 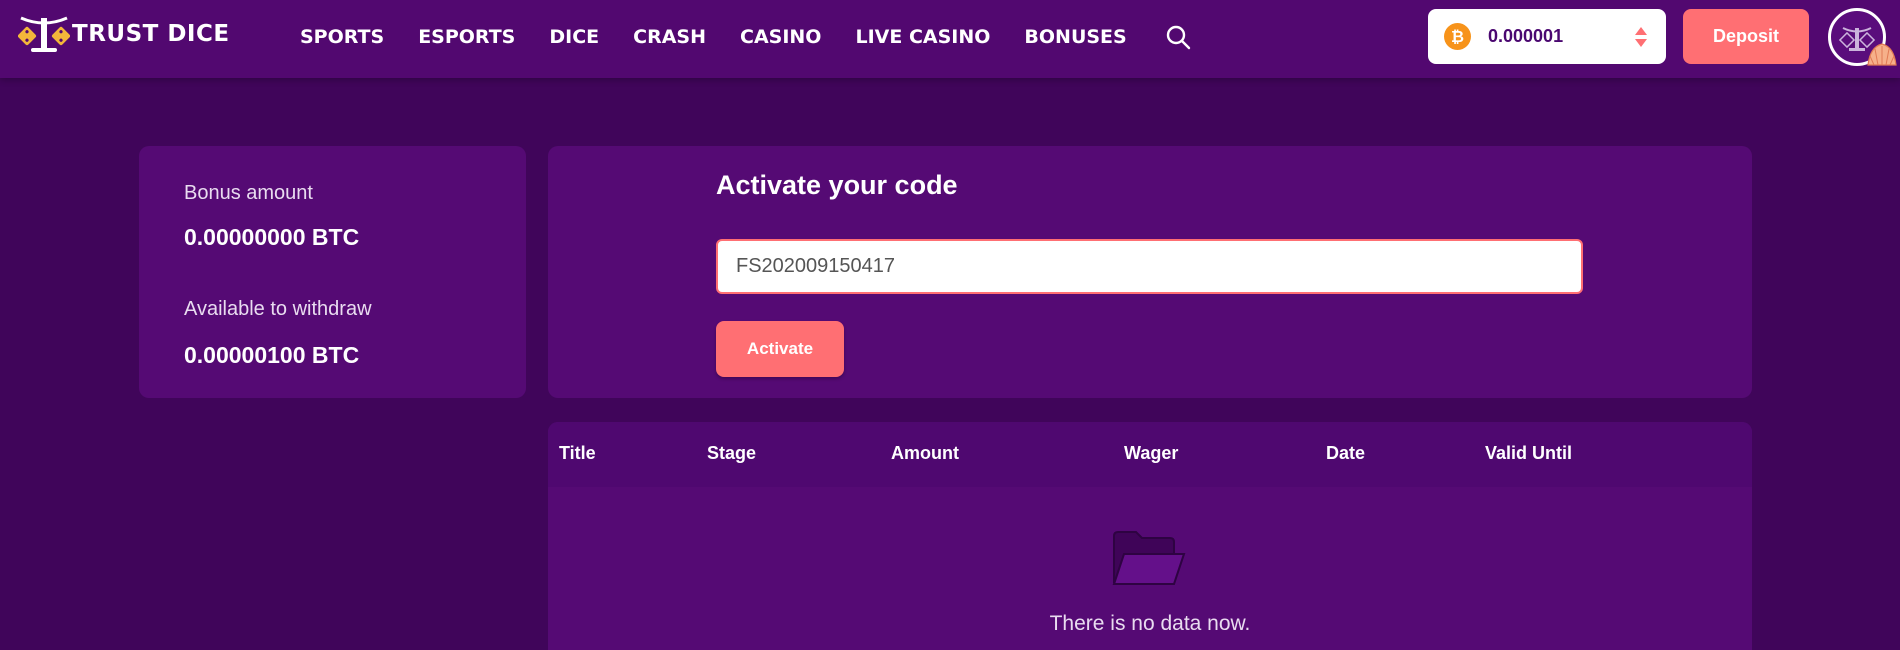 I want to click on withdraw-value: 0.00000100 BTC, so click(x=272, y=355).